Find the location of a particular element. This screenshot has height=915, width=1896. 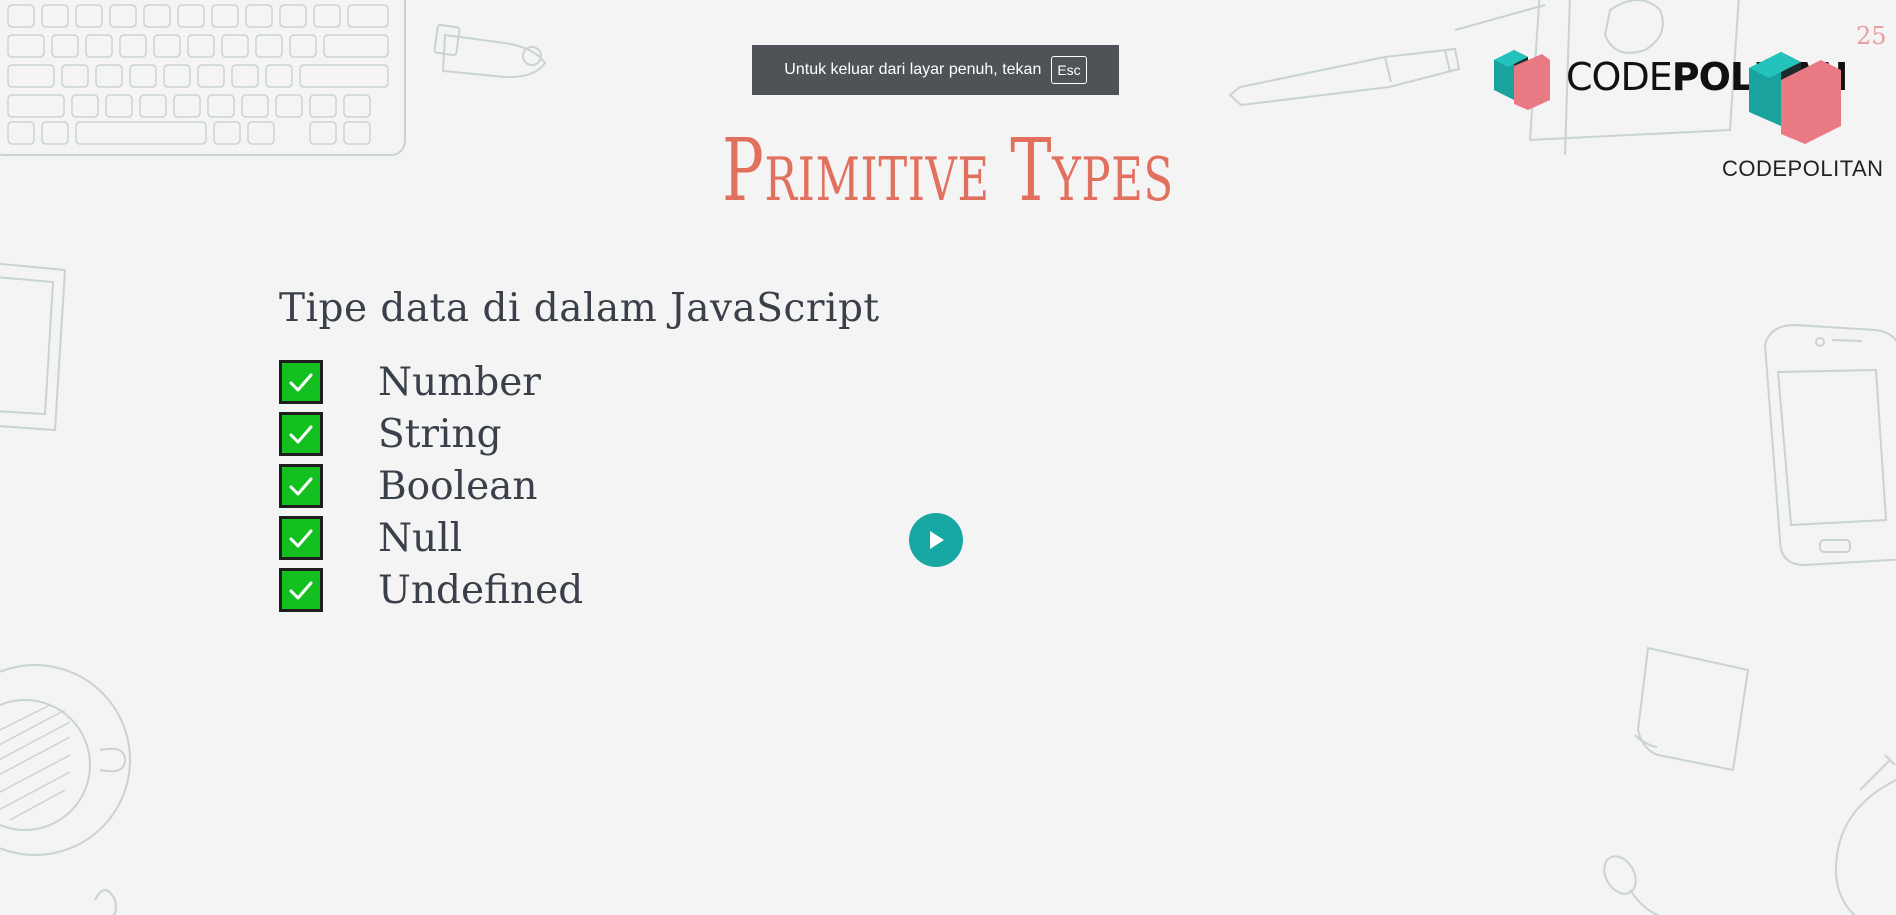

slide-subtitle: Tipe data di dalam JavaScript is located at coordinates (579, 308).